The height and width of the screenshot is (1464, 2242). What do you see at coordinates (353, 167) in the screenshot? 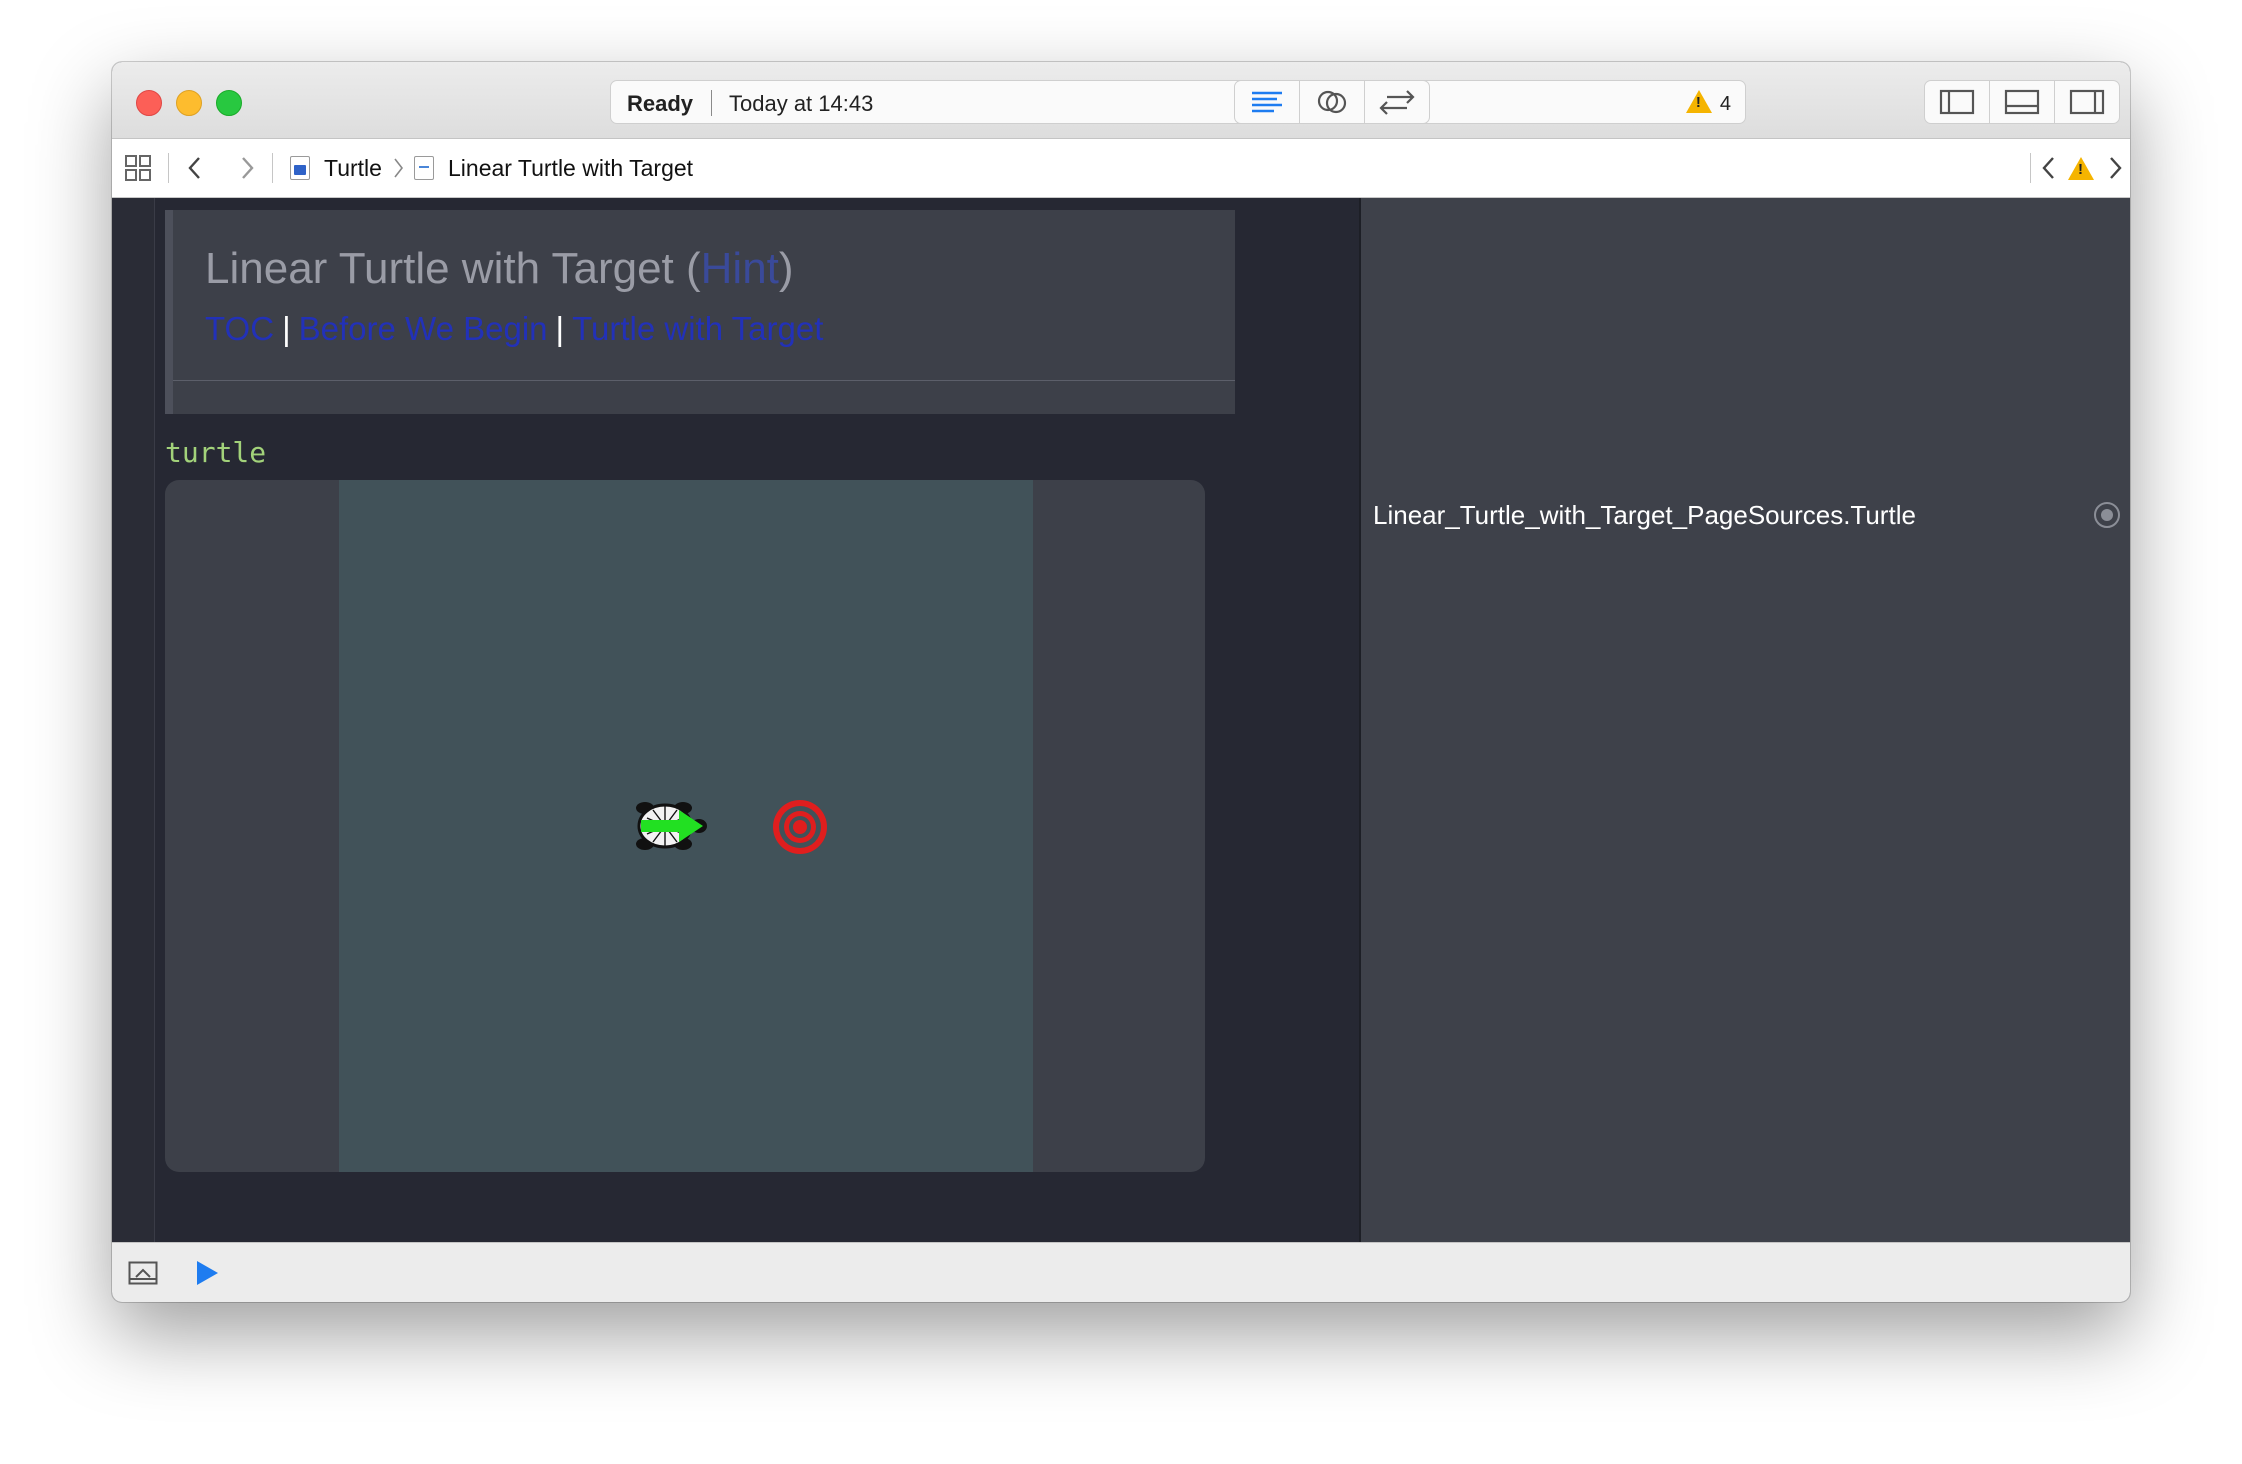
I see `breadcrumb-label: Turtle` at bounding box center [353, 167].